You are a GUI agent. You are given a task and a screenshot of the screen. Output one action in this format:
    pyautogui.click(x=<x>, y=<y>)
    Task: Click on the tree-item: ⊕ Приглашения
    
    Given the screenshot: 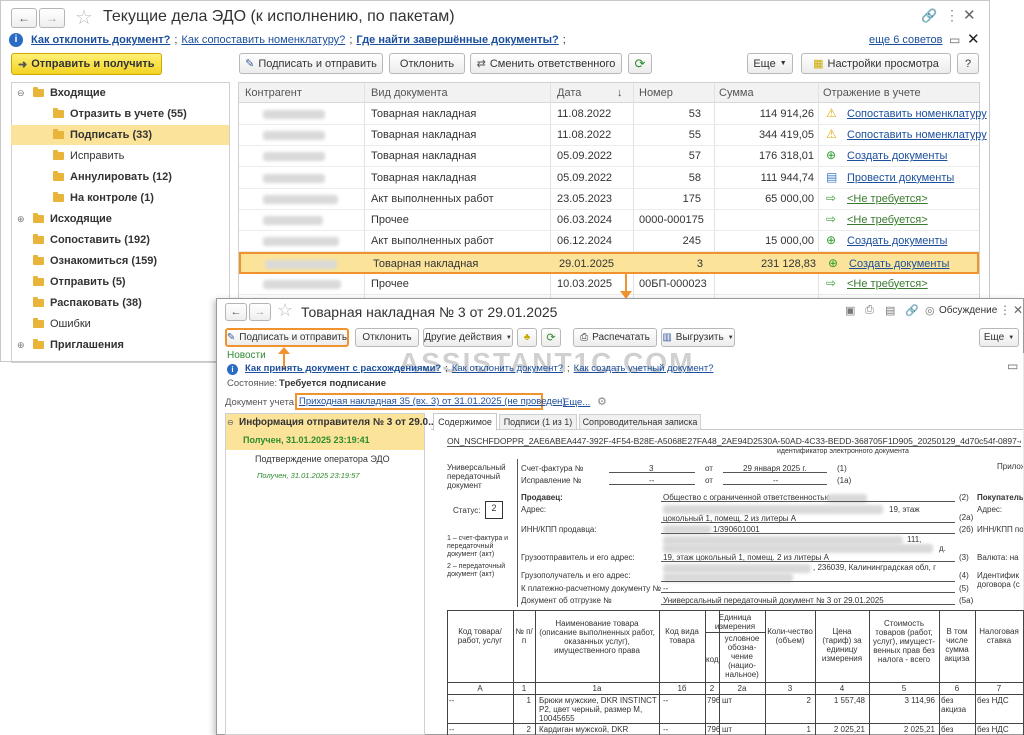 What is the action you would take?
    pyautogui.click(x=120, y=345)
    